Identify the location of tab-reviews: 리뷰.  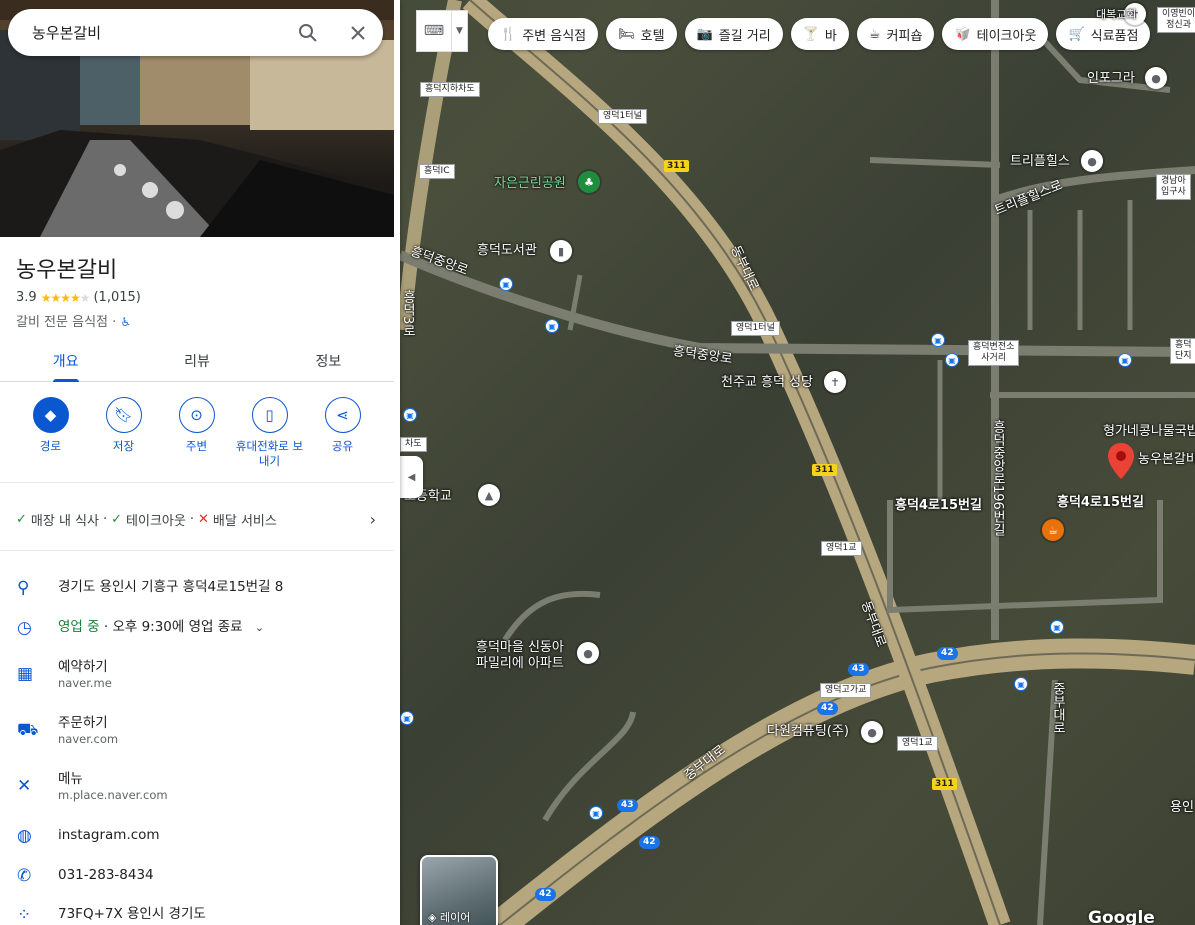
(196, 359).